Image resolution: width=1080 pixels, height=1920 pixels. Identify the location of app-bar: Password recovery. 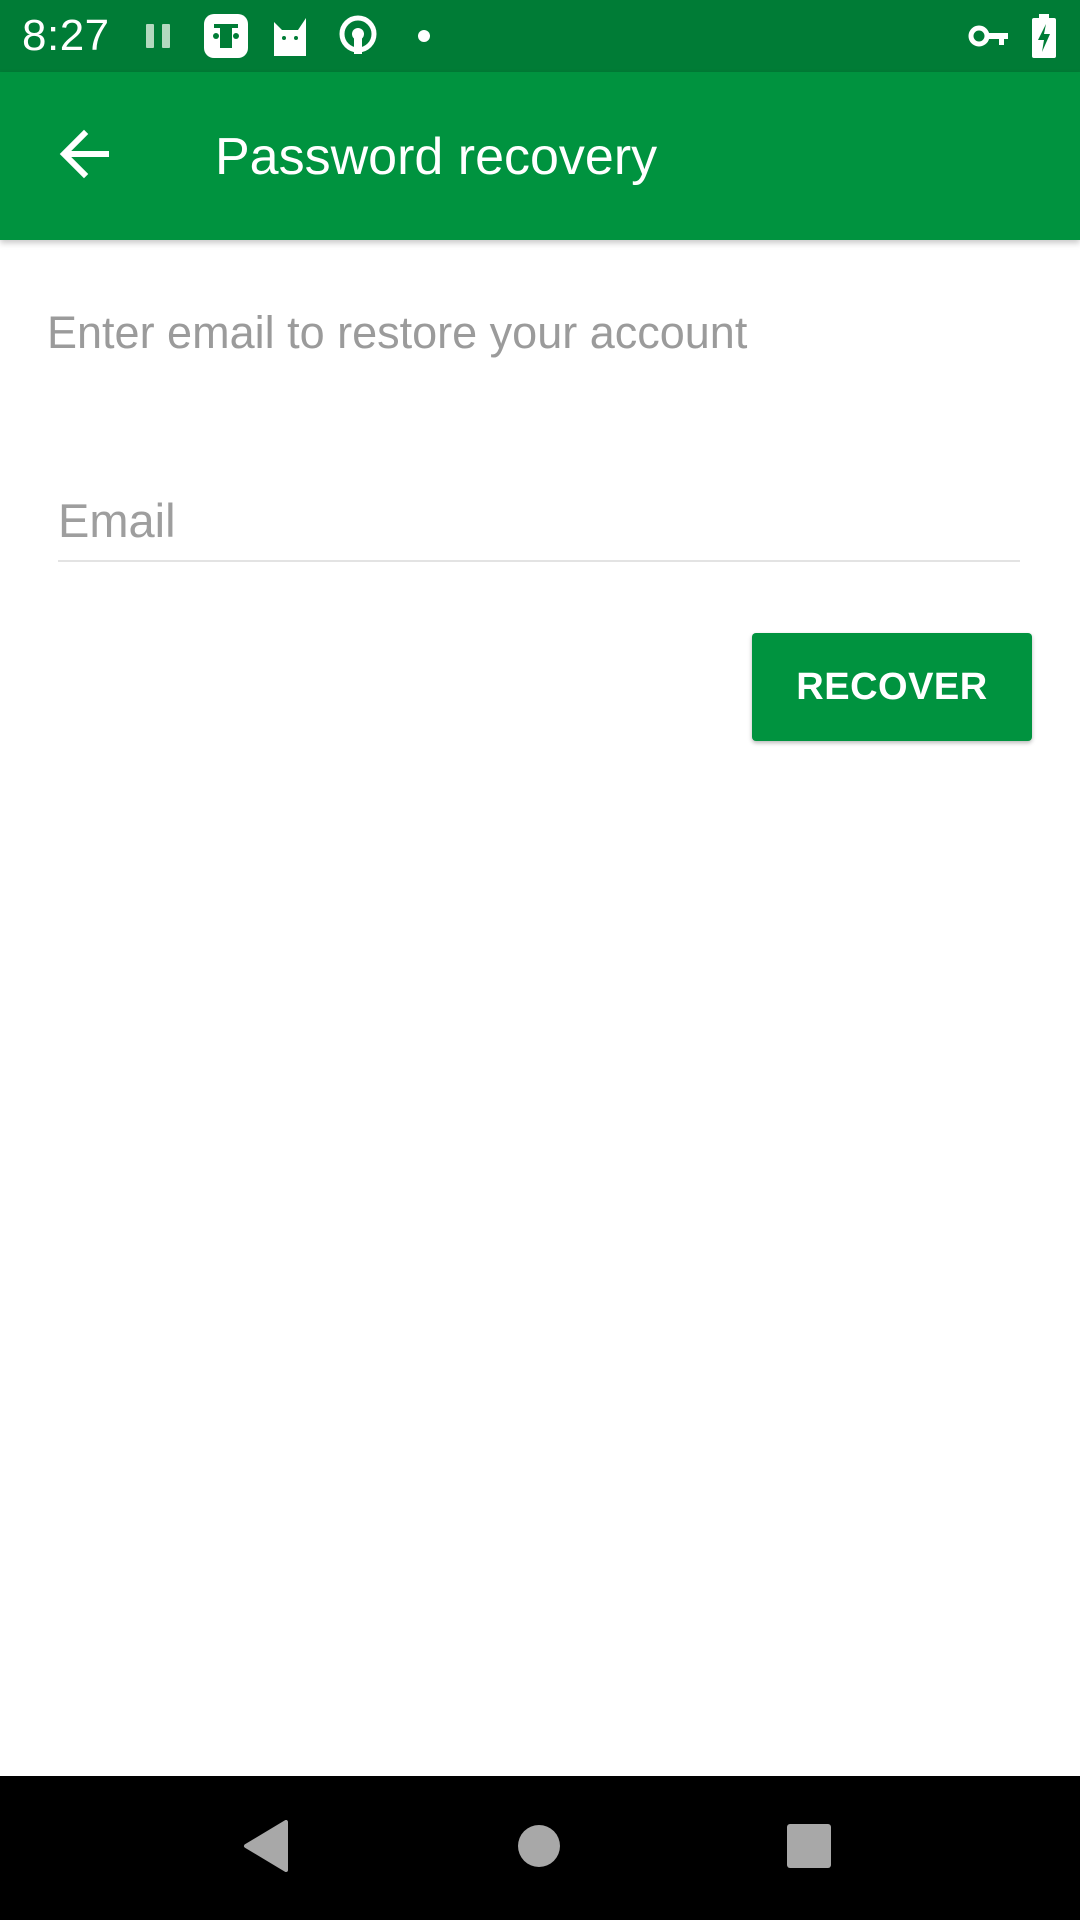
(540, 156).